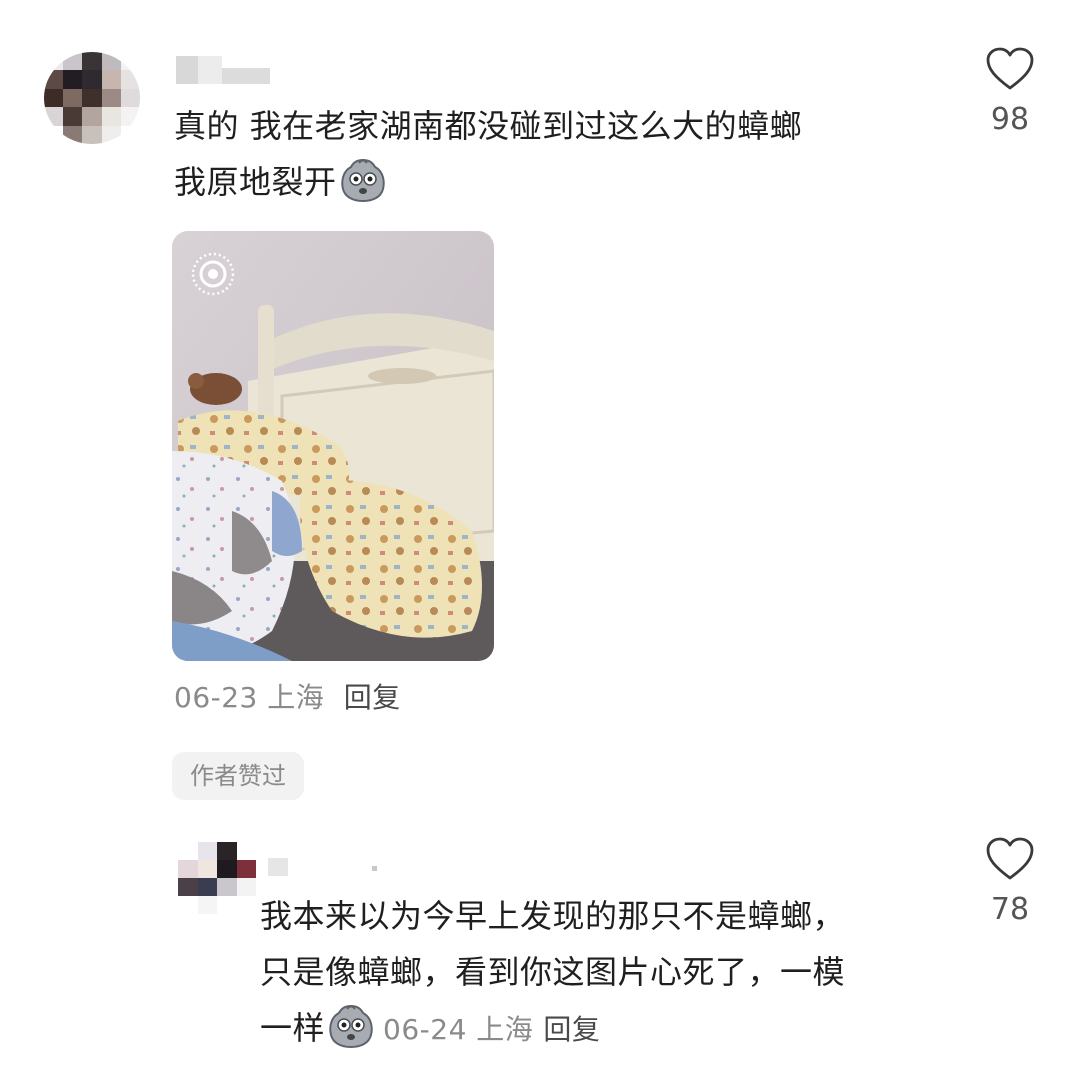 The width and height of the screenshot is (1080, 1086). What do you see at coordinates (488, 126) in the screenshot?
I see `comment-line: 真的 我在老家湖南都没碰到过这么大的蟑螂` at bounding box center [488, 126].